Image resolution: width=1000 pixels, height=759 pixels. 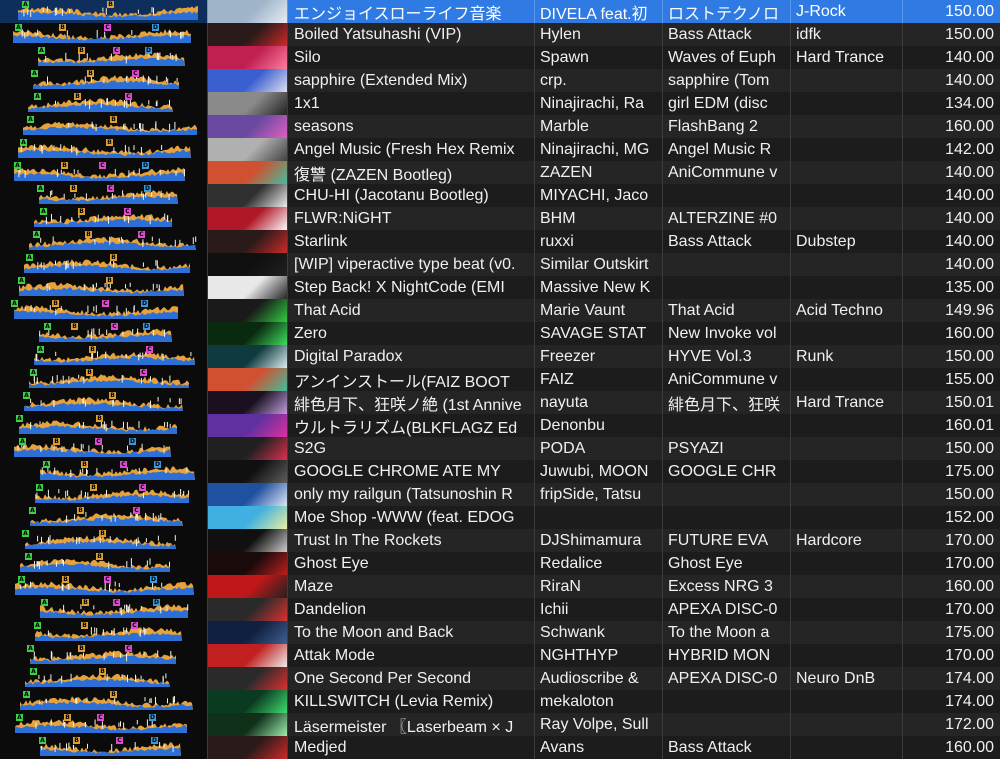 I want to click on track-album: FUTURE EVA, so click(x=727, y=540).